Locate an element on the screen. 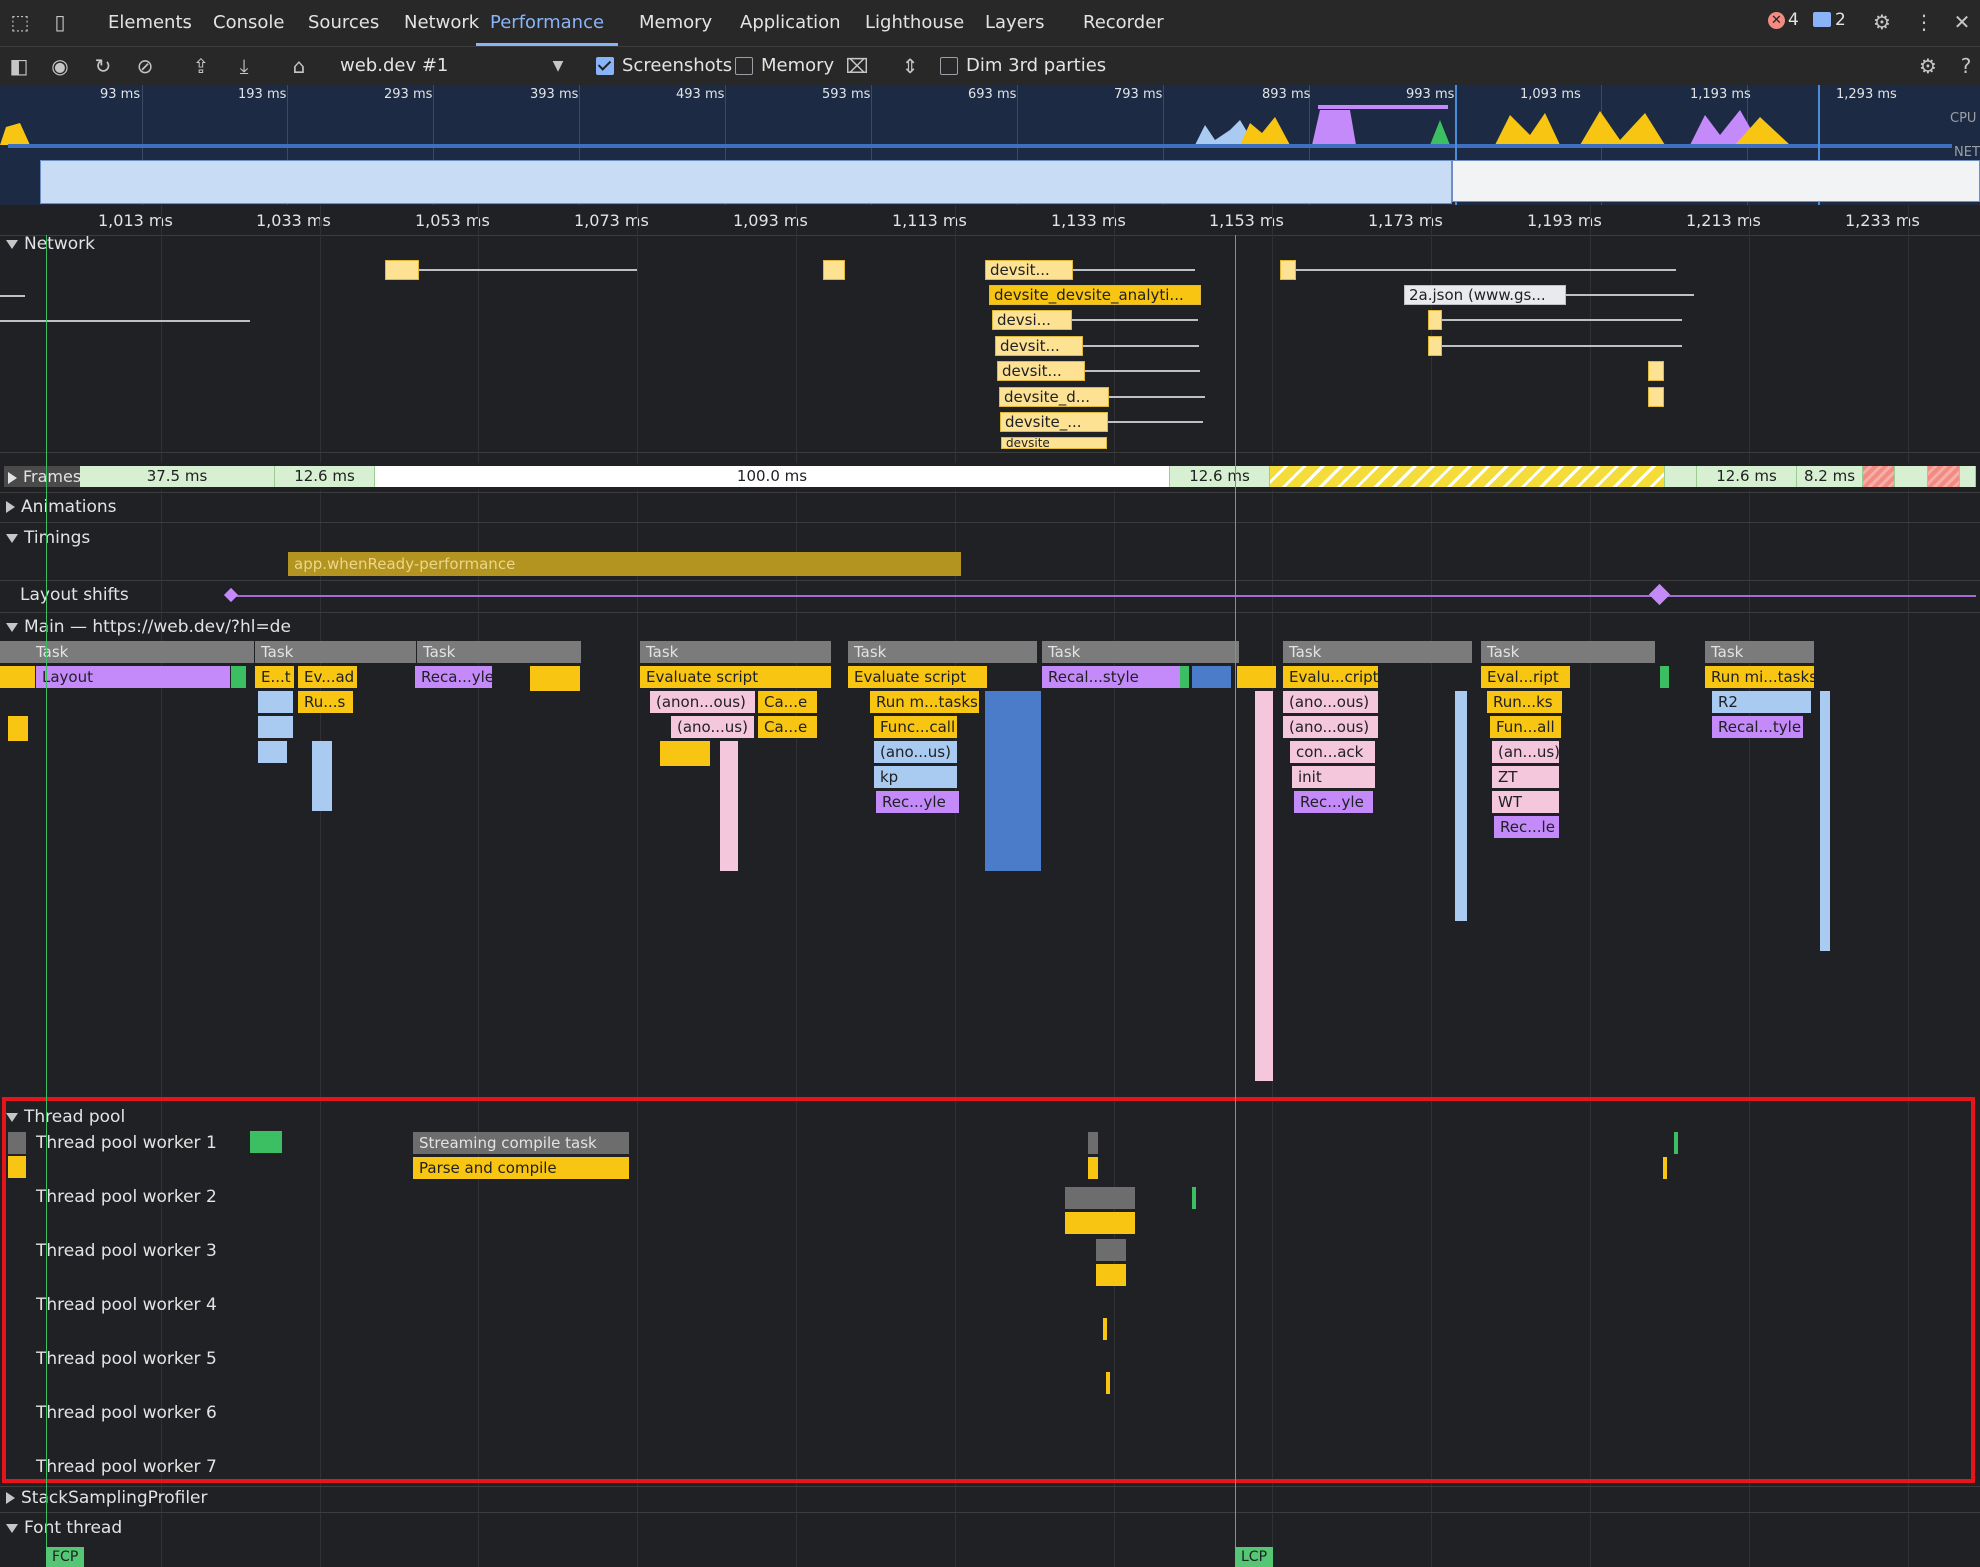  tab-layers: Layers is located at coordinates (1015, 23).